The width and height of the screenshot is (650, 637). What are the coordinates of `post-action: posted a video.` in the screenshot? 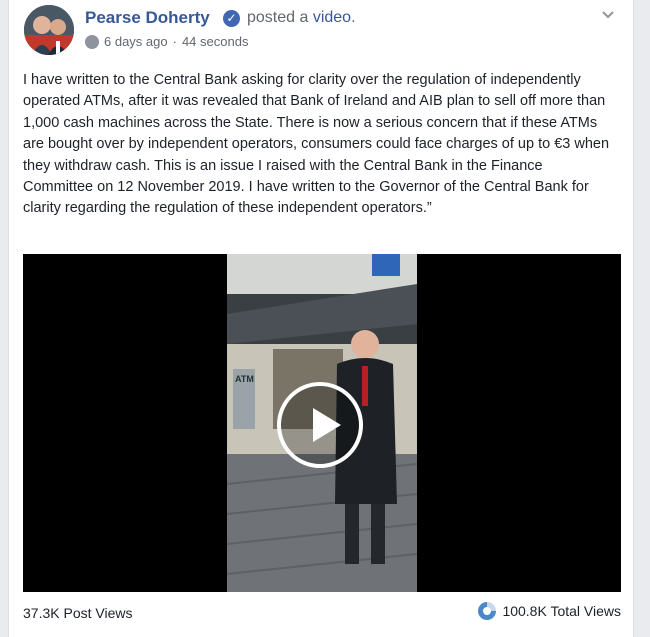 It's located at (301, 18).